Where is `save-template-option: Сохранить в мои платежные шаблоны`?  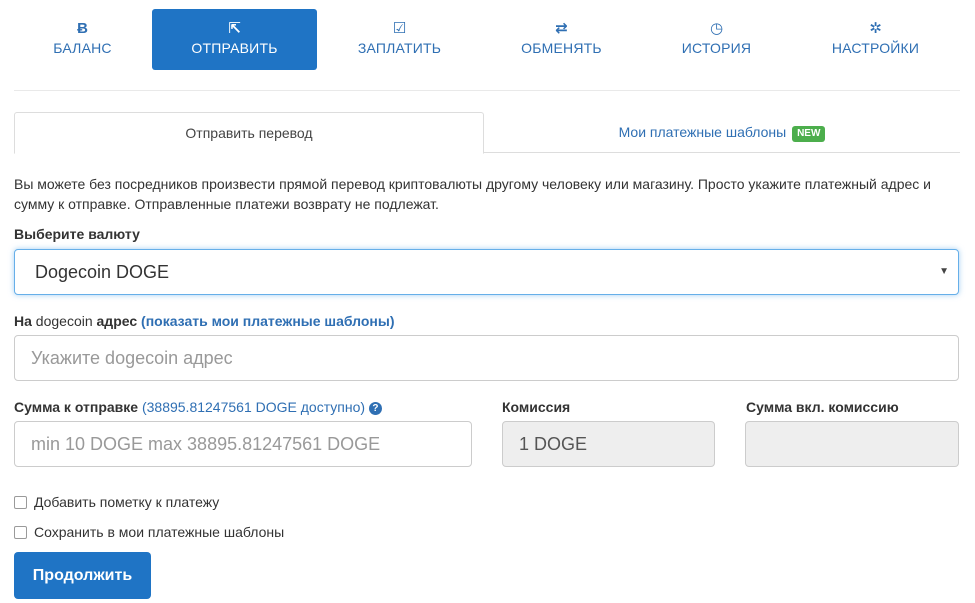 save-template-option: Сохранить в мои платежные шаблоны is located at coordinates (149, 532).